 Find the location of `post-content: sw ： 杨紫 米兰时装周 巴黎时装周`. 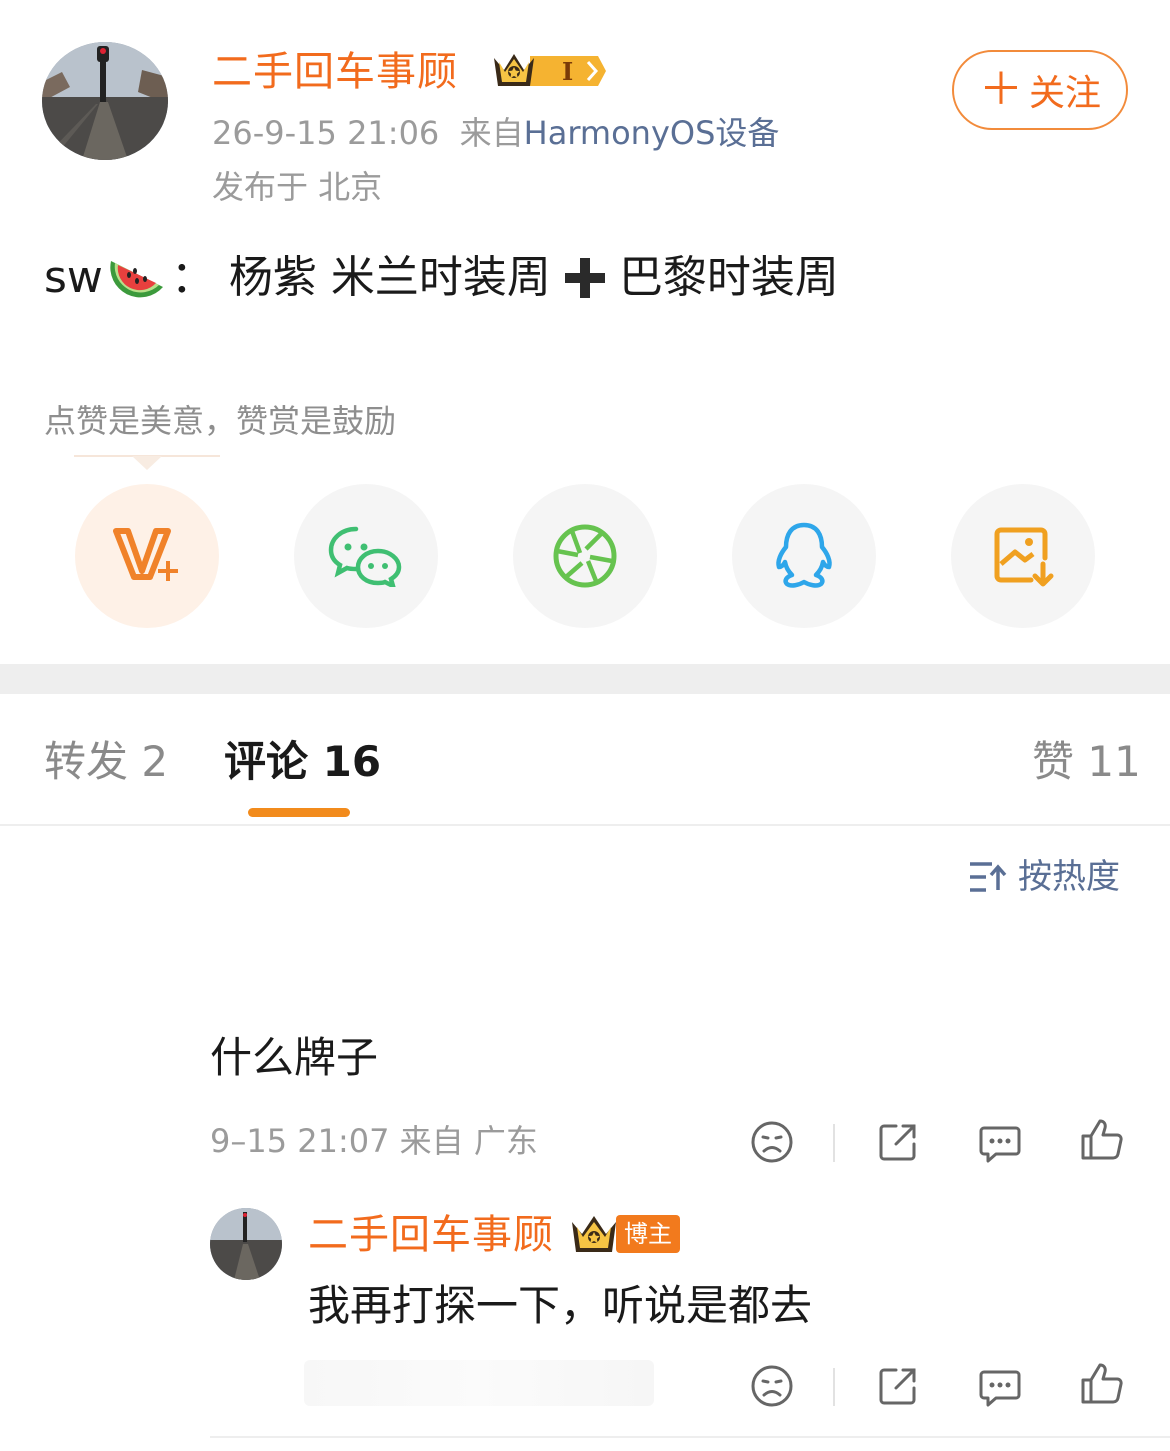

post-content: sw ： 杨紫 米兰时装周 巴黎时装周 is located at coordinates (441, 278).